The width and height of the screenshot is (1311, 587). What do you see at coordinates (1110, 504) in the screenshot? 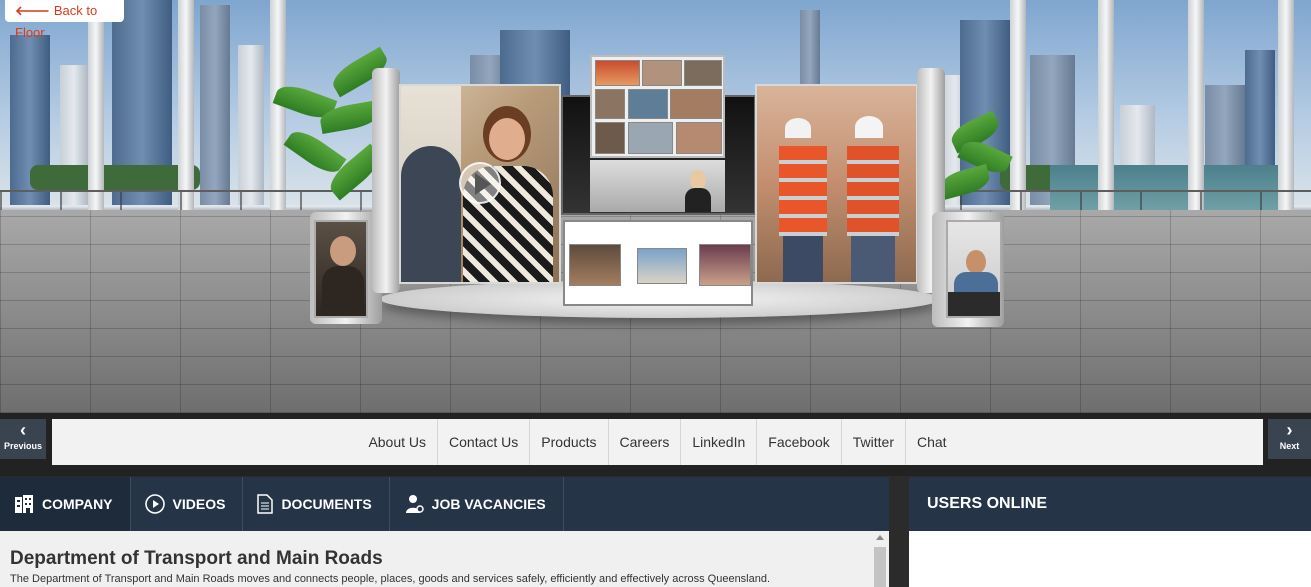
I see `users-online-title: USERS ONLINE` at bounding box center [1110, 504].